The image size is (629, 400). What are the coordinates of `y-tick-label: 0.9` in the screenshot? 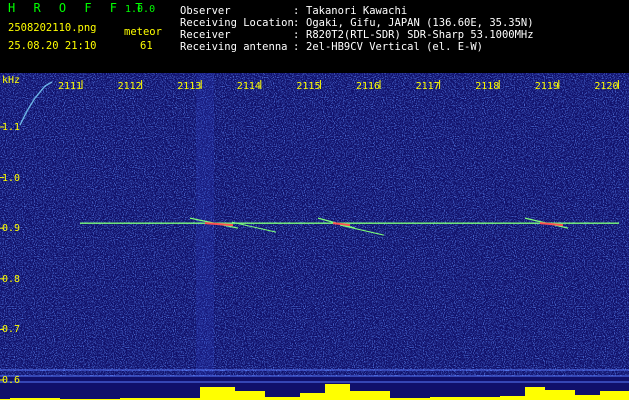 It's located at (11, 229).